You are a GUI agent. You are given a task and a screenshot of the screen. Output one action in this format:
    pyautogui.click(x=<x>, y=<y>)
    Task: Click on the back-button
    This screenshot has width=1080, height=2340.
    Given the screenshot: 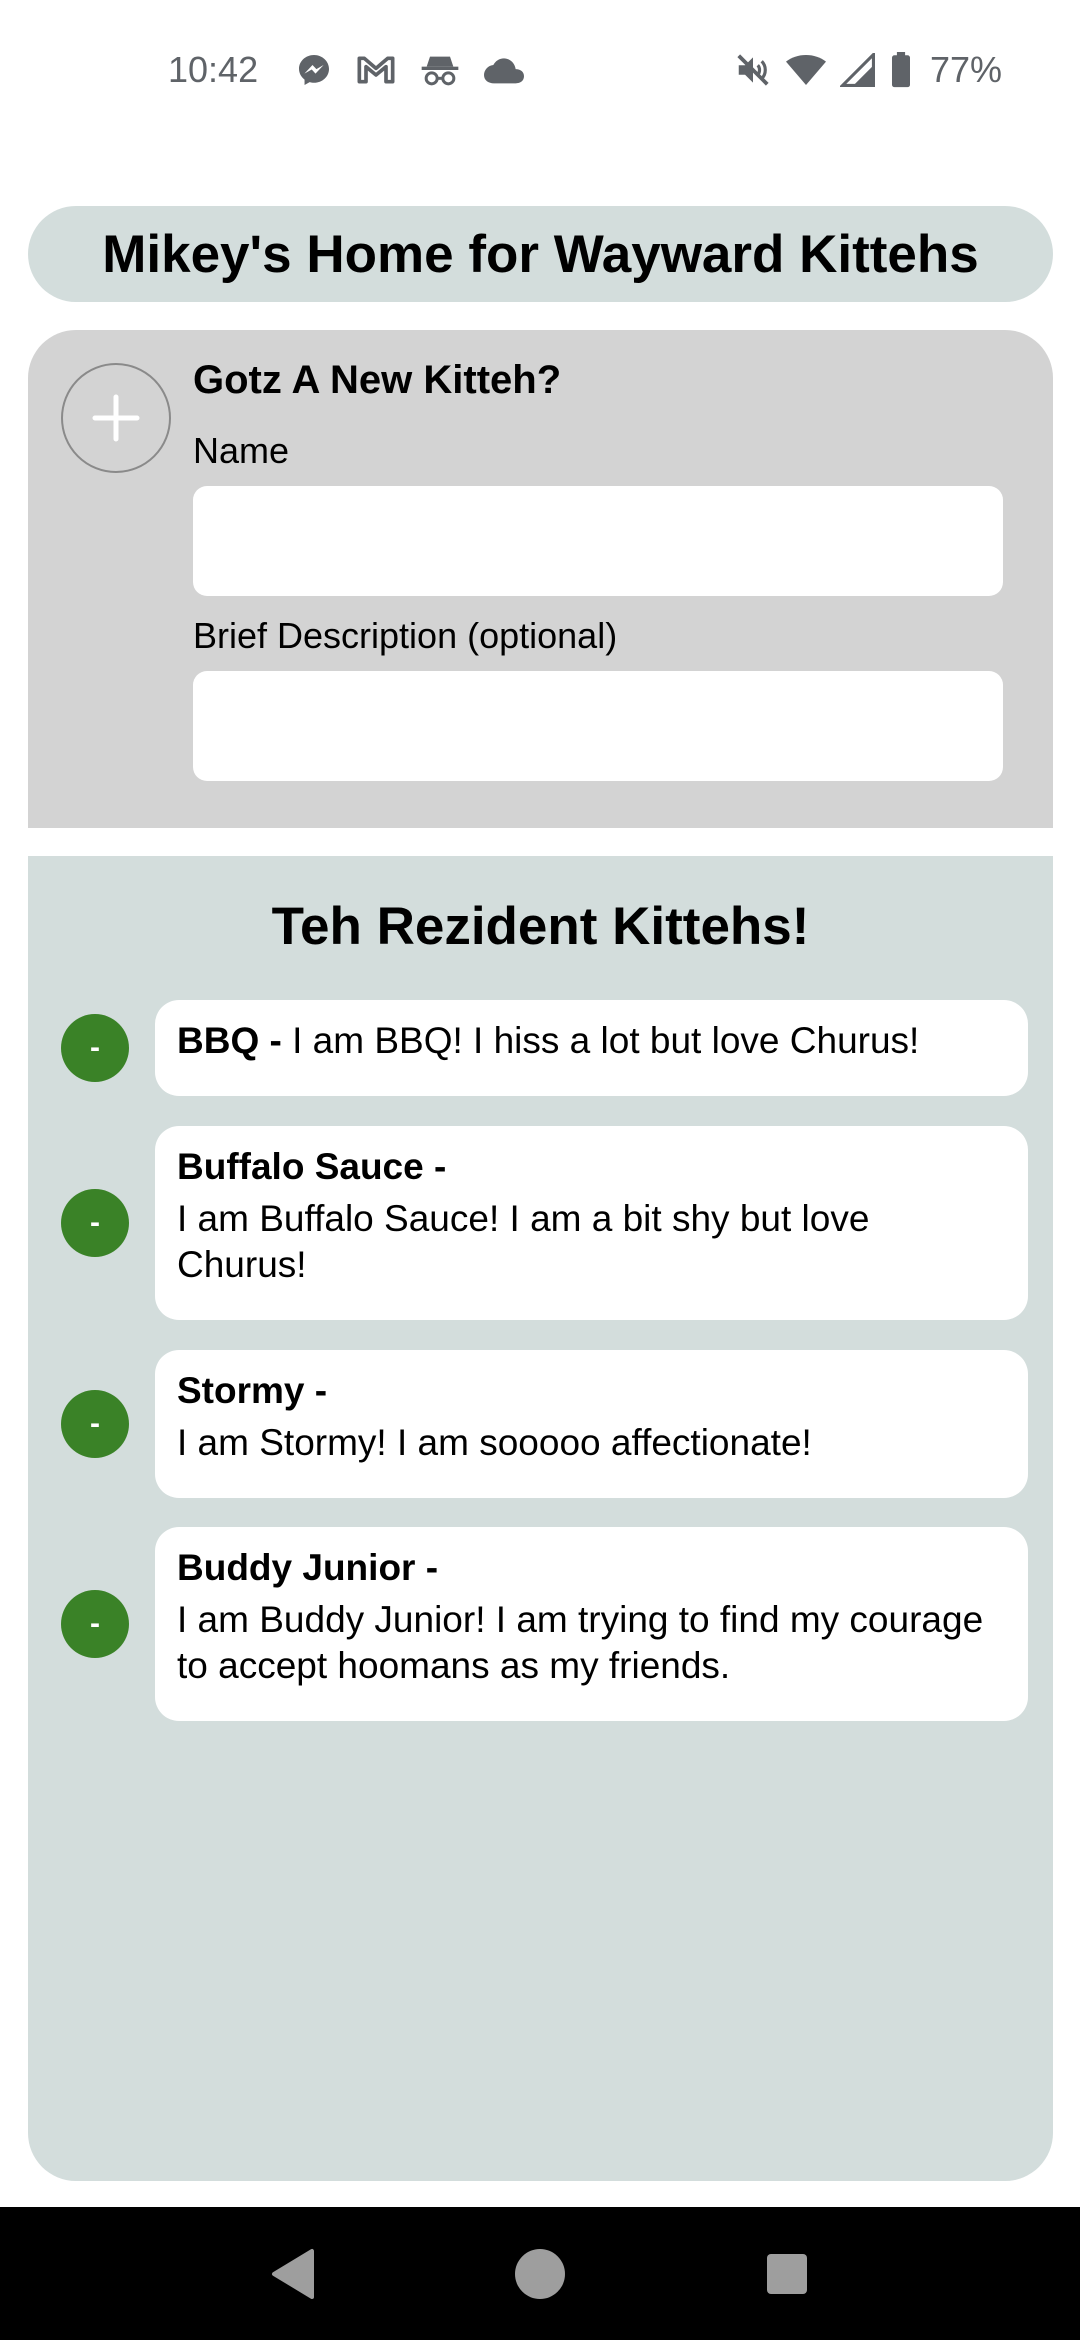 What is the action you would take?
    pyautogui.click(x=293, y=2274)
    